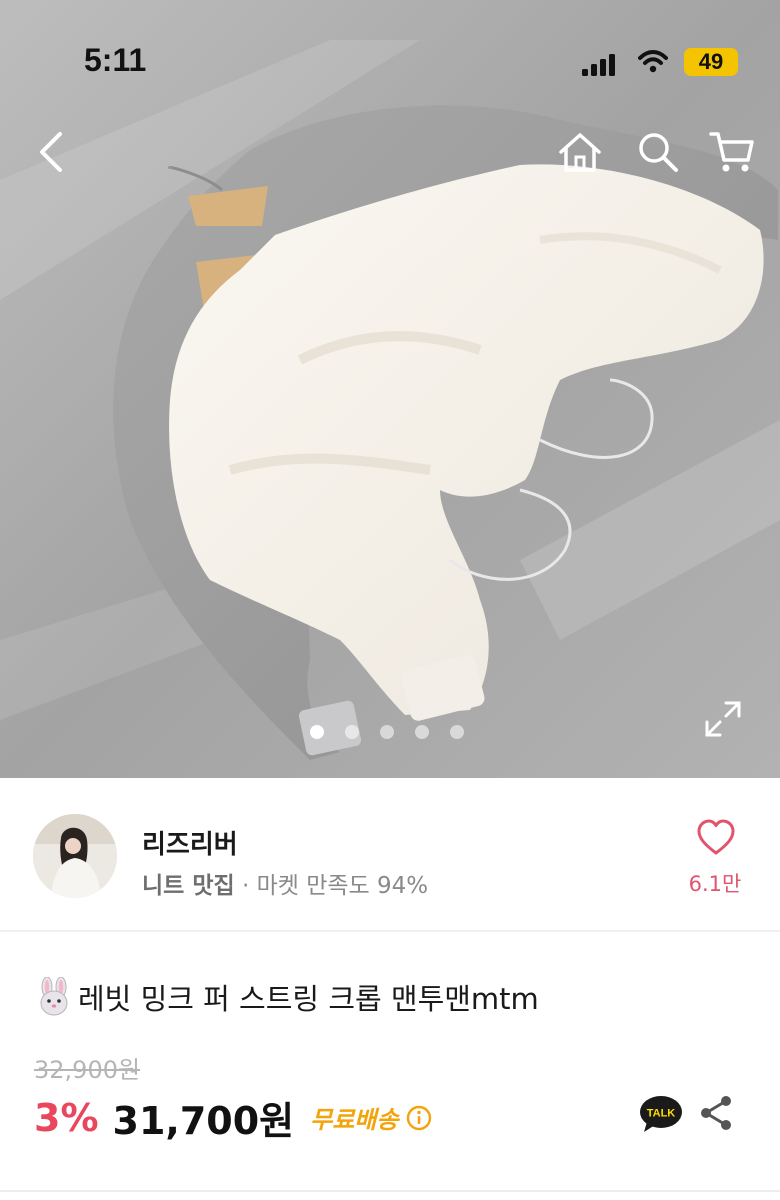 The image size is (780, 1200). Describe the element at coordinates (658, 152) in the screenshot. I see `search-button` at that location.